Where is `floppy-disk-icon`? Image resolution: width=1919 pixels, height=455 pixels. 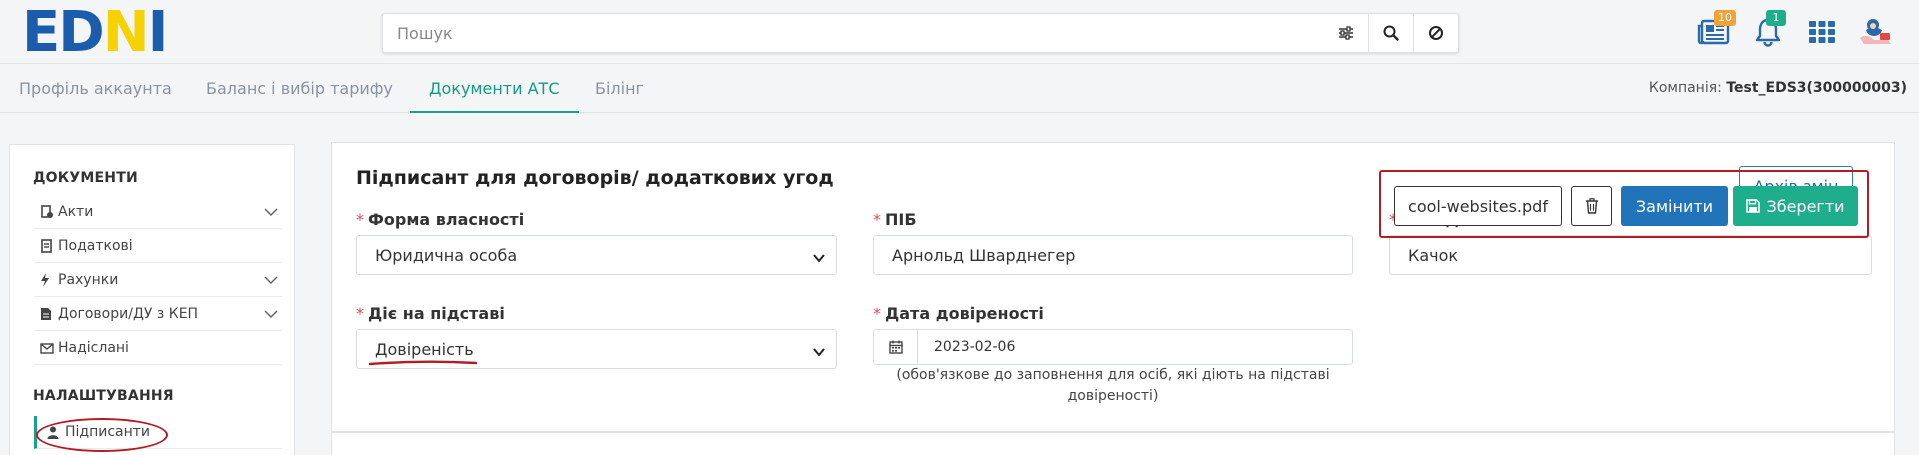 floppy-disk-icon is located at coordinates (1753, 206).